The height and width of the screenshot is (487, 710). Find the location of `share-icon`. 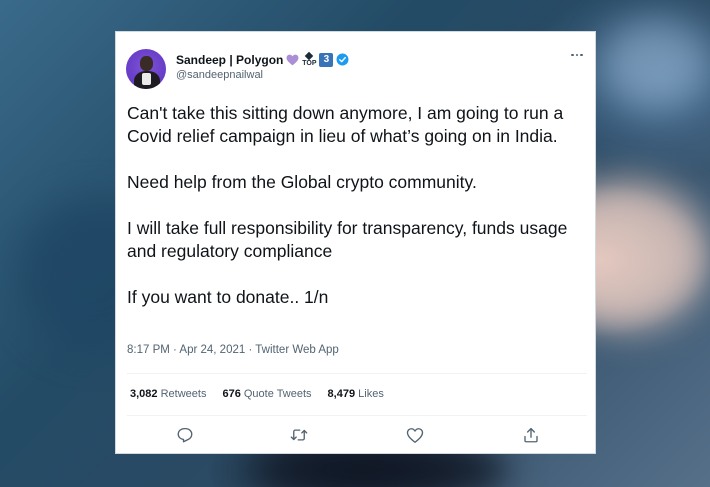

share-icon is located at coordinates (531, 435).